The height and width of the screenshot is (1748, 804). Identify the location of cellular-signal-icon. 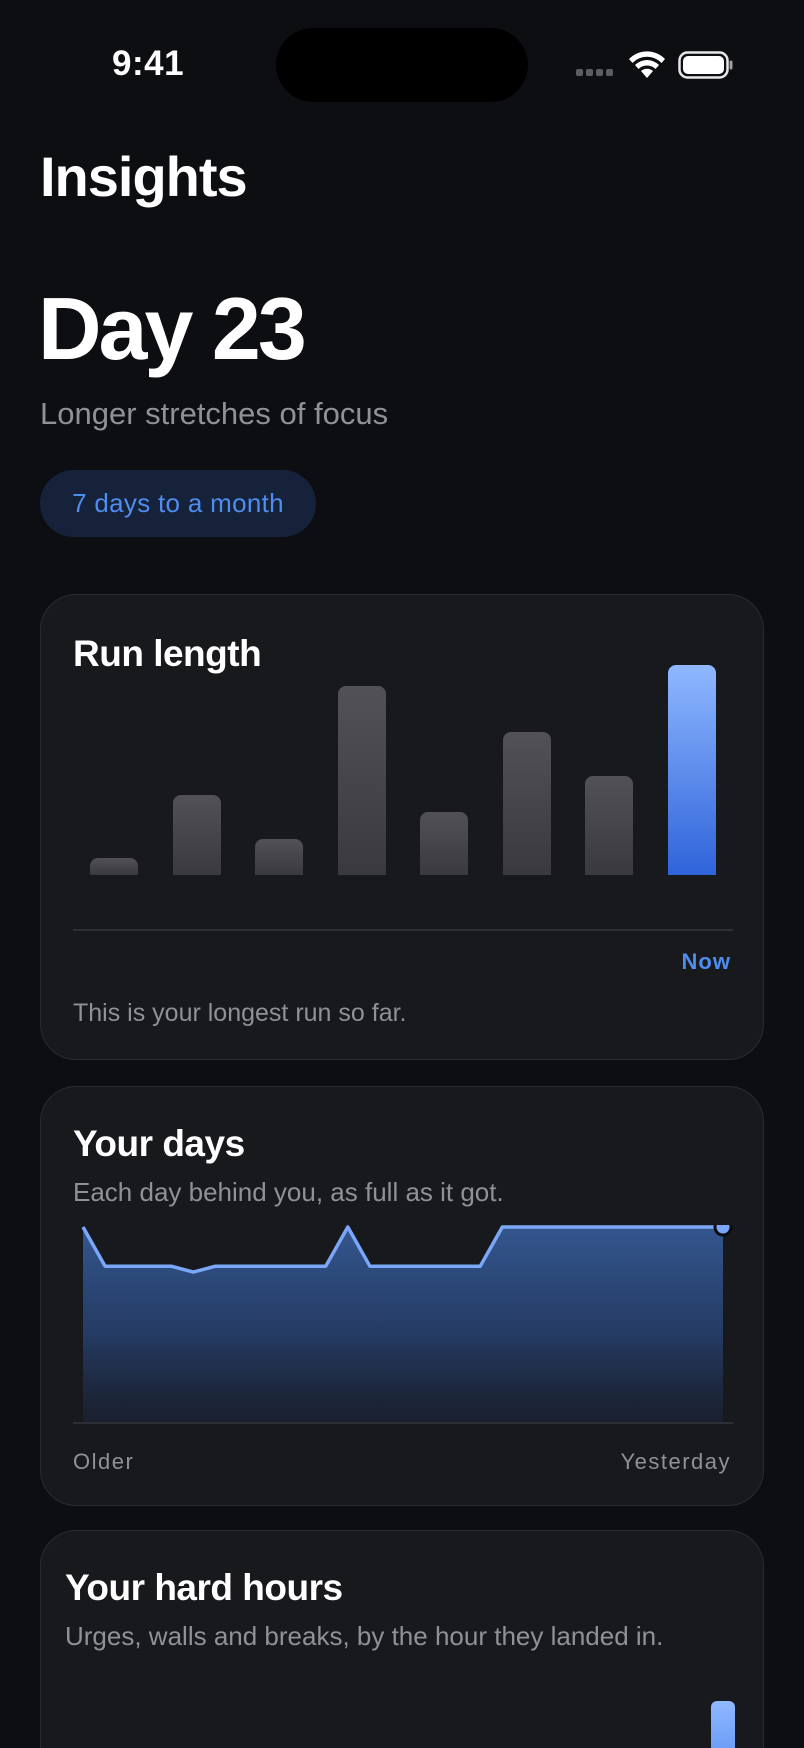
(596, 74).